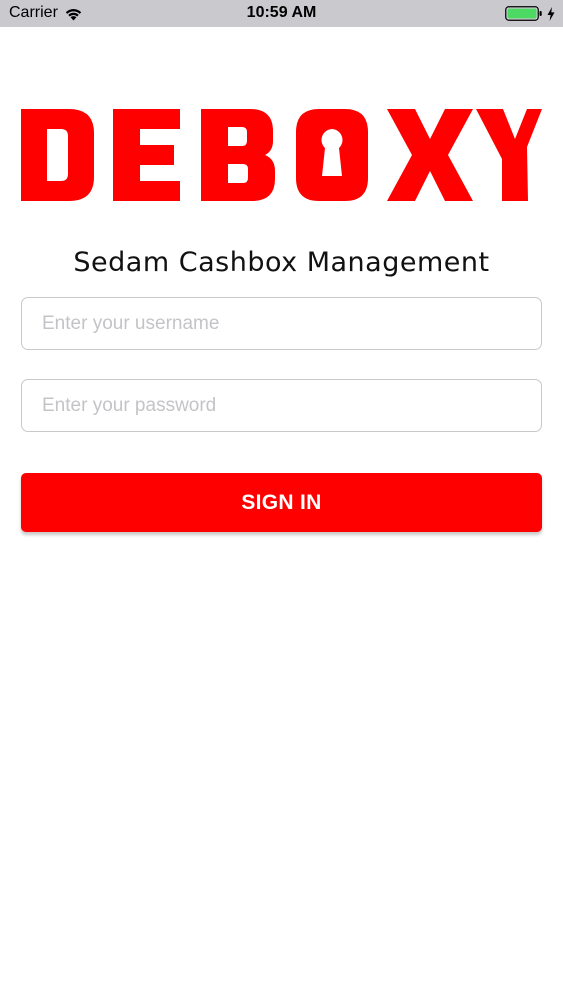 The image size is (563, 1000). Describe the element at coordinates (281, 155) in the screenshot. I see `deboxy-logo` at that location.